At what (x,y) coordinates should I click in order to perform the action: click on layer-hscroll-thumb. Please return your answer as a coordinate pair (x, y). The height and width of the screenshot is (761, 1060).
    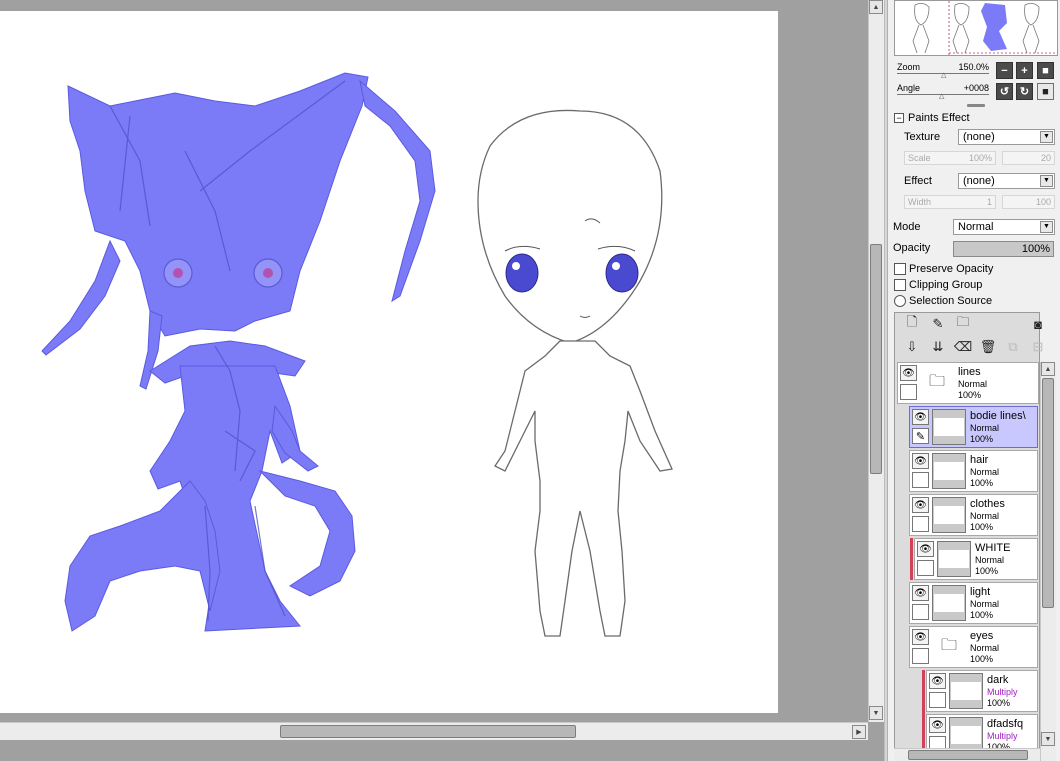
    Looking at the image, I should click on (968, 755).